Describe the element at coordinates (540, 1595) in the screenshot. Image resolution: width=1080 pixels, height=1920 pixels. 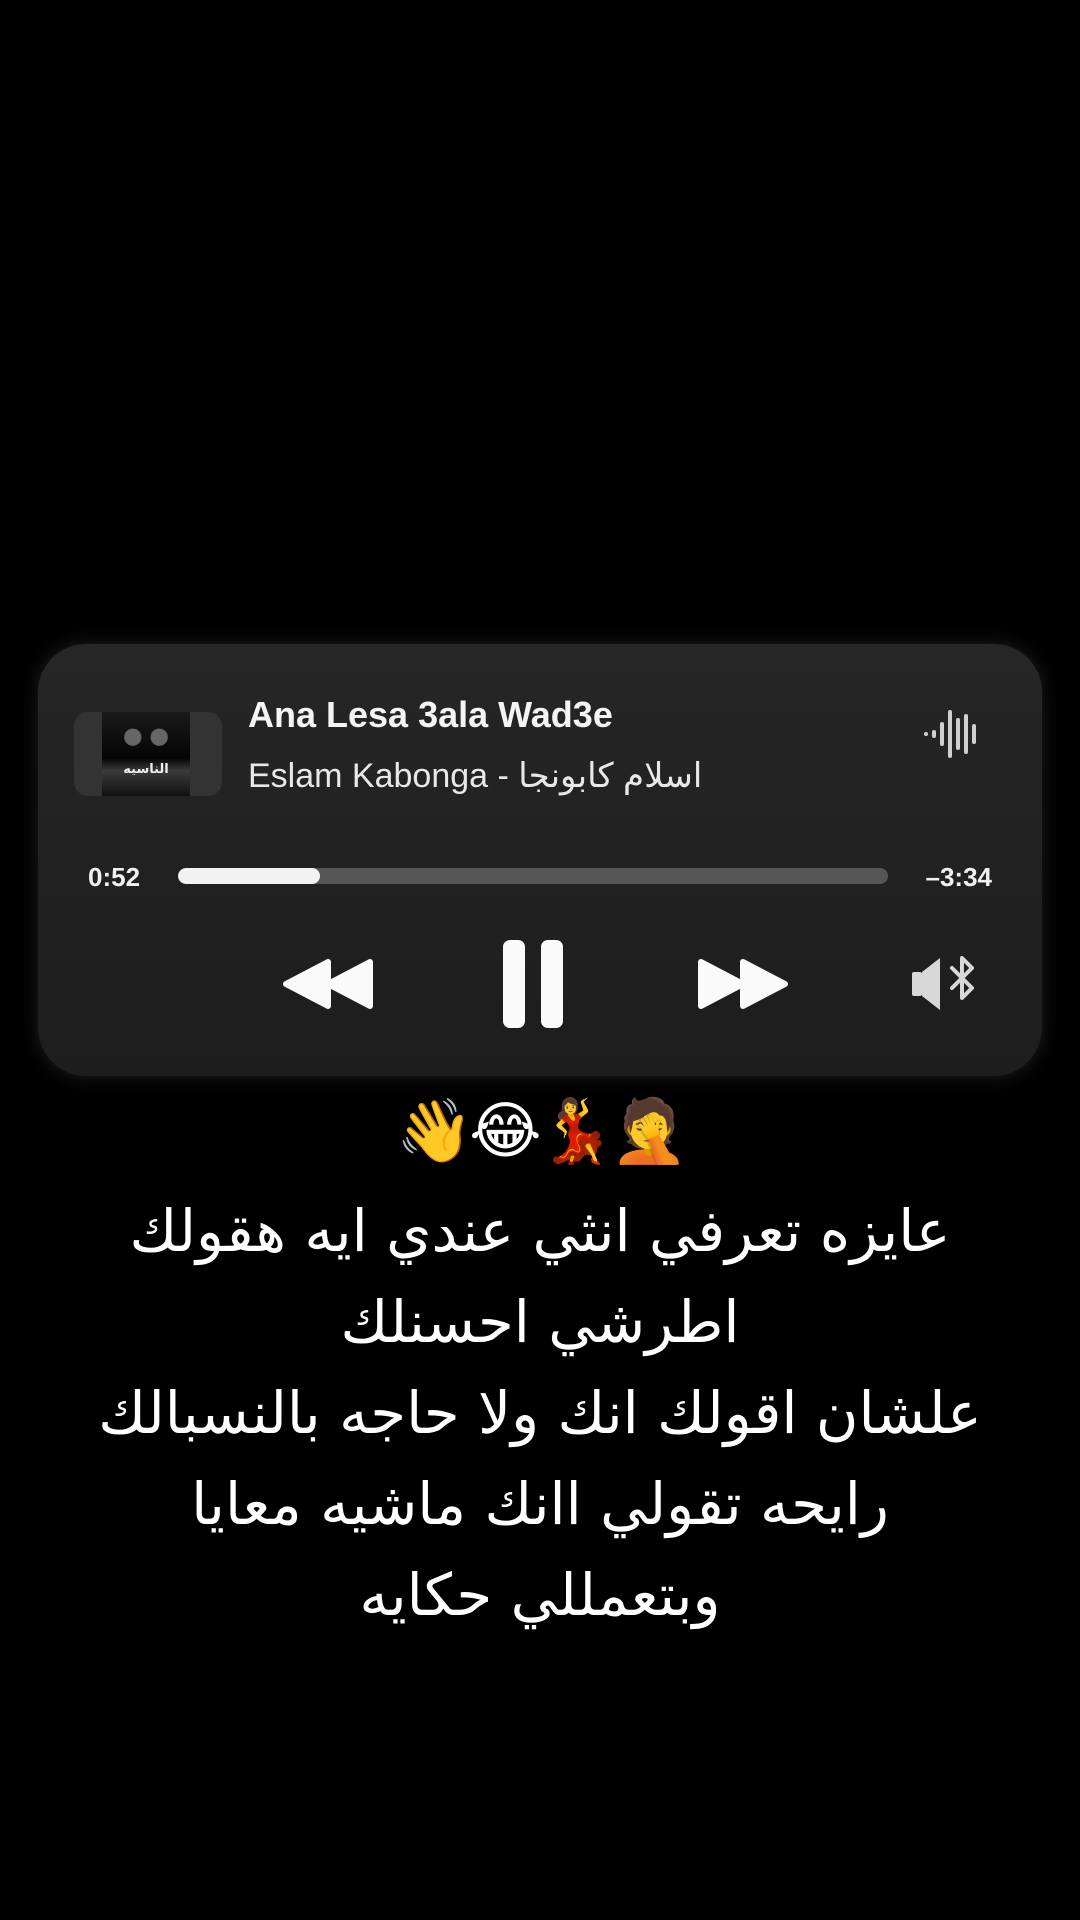
I see `lyrics-line: وبتعمللي حكايه` at that location.